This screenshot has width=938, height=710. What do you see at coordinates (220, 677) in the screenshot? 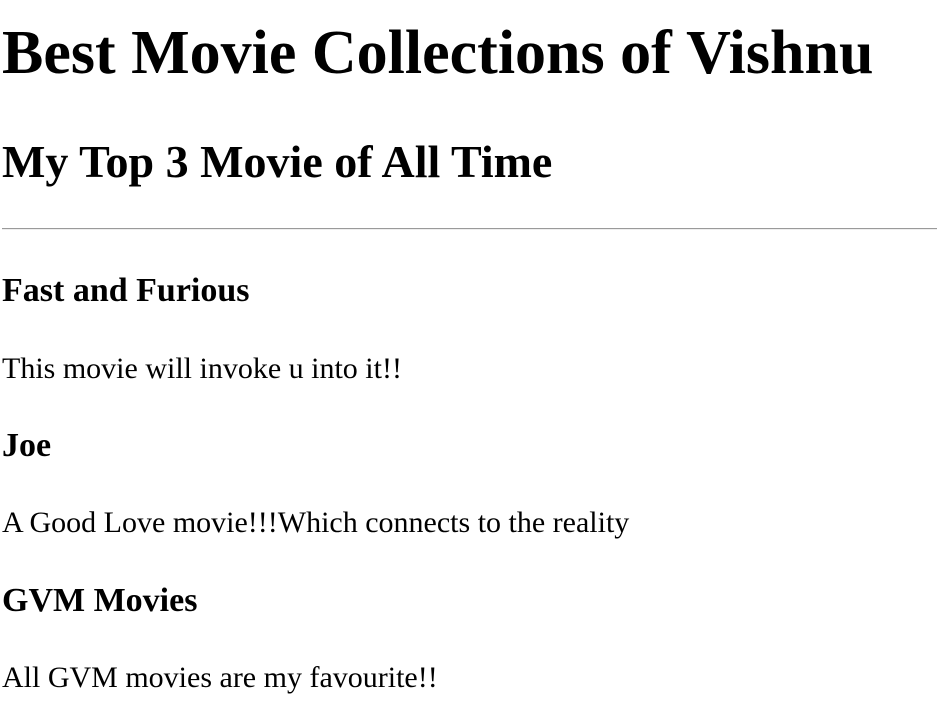
I see `movie-description-gvm-movies: All GVM movies are my favourite!!` at bounding box center [220, 677].